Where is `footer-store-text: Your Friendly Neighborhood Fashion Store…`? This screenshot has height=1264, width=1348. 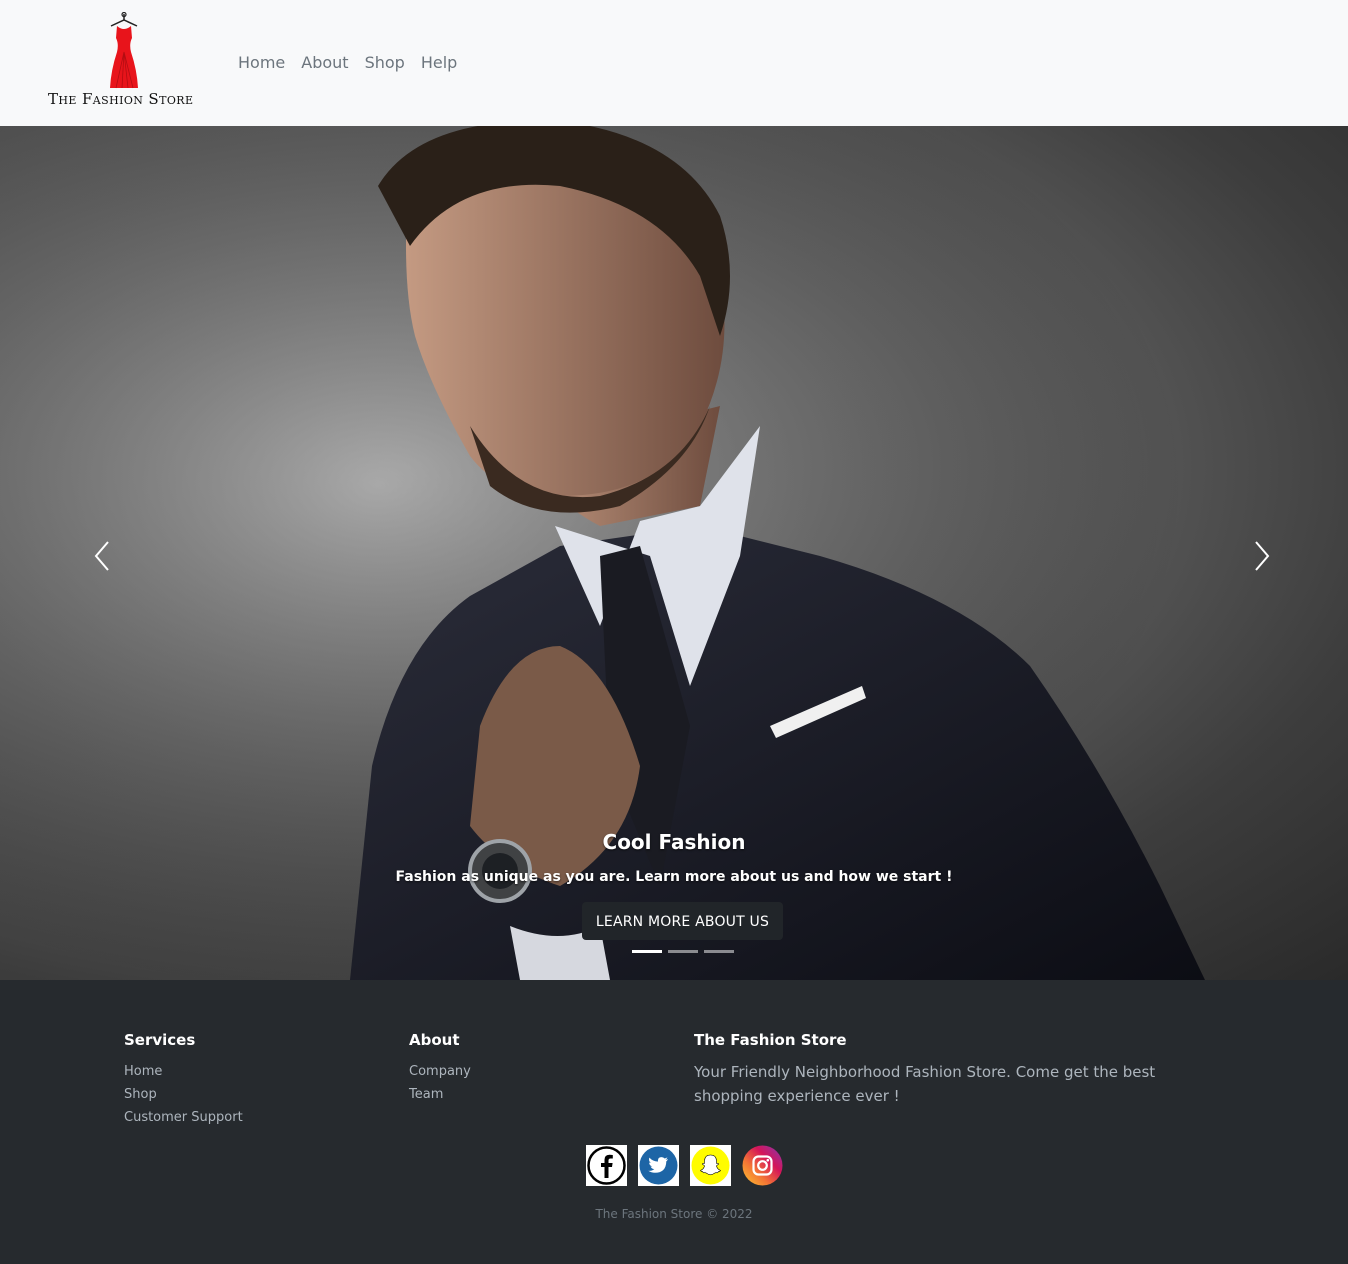 footer-store-text: Your Friendly Neighborhood Fashion Store… is located at coordinates (925, 1084).